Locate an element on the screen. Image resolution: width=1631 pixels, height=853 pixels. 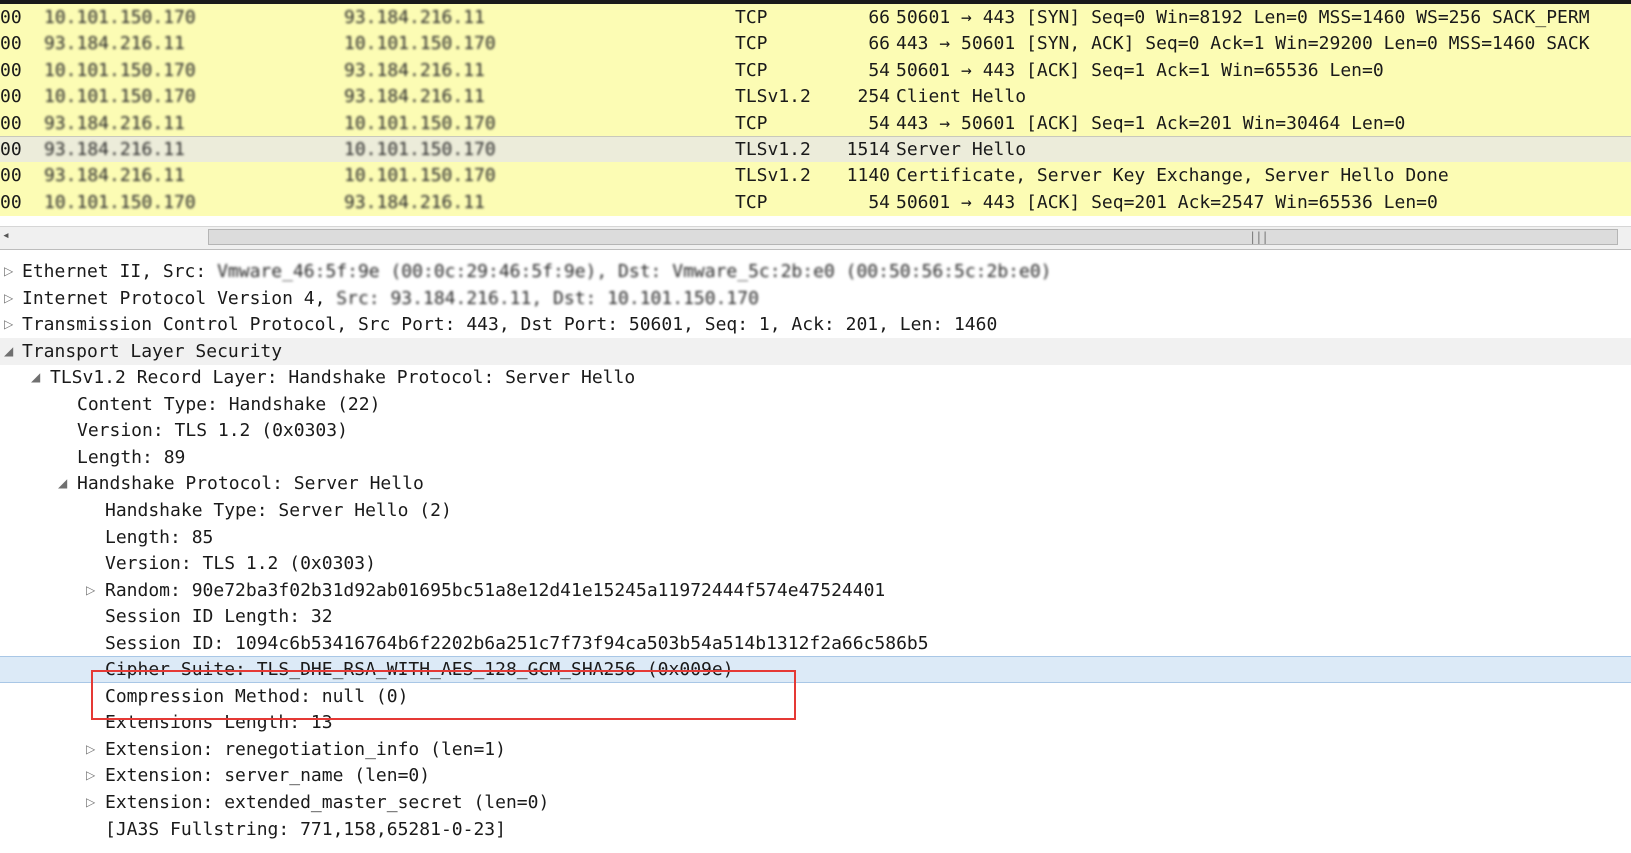
detail-row-text: Extension: server_name (len=0) is located at coordinates (268, 776).